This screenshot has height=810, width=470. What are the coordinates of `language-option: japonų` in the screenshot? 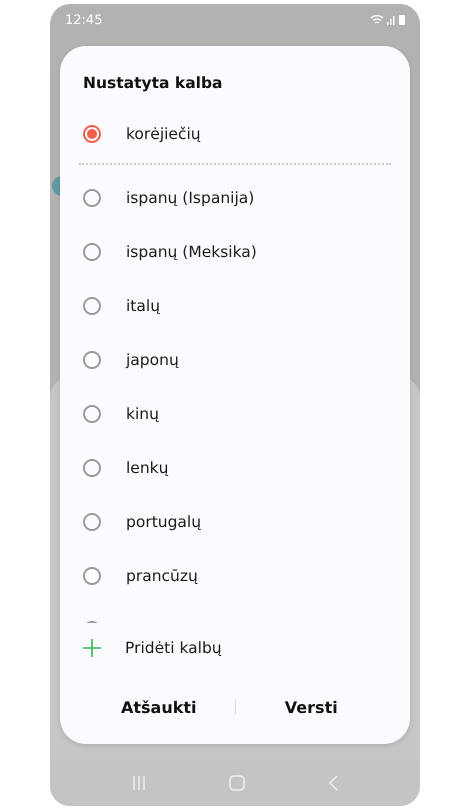 It's located at (152, 360).